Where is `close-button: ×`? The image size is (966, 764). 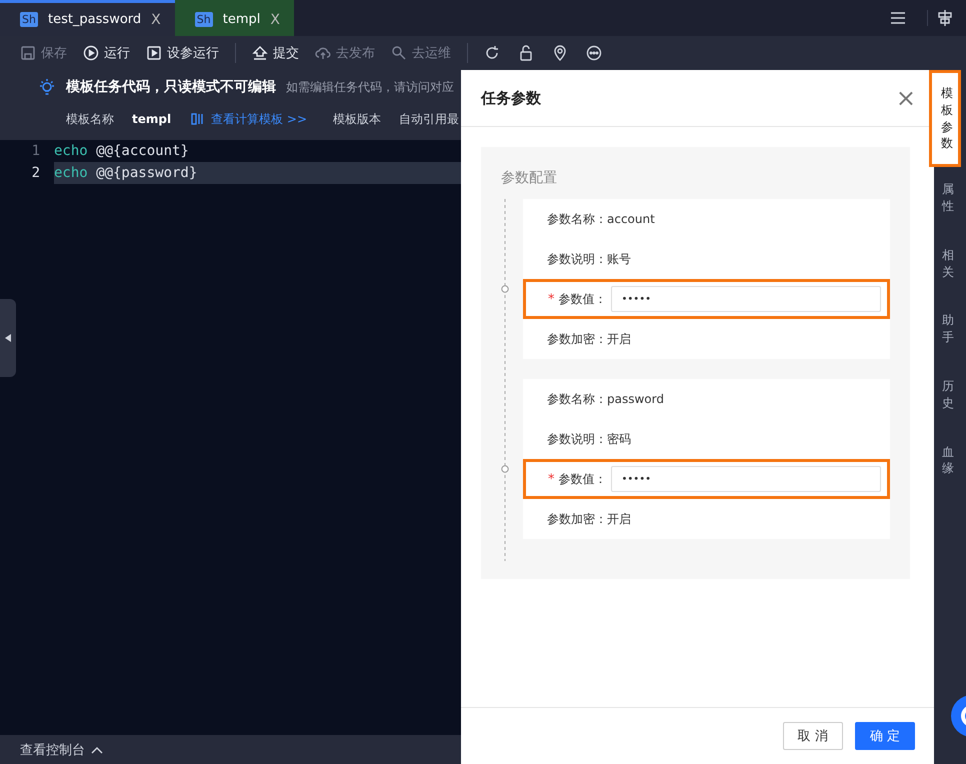 close-button: × is located at coordinates (906, 98).